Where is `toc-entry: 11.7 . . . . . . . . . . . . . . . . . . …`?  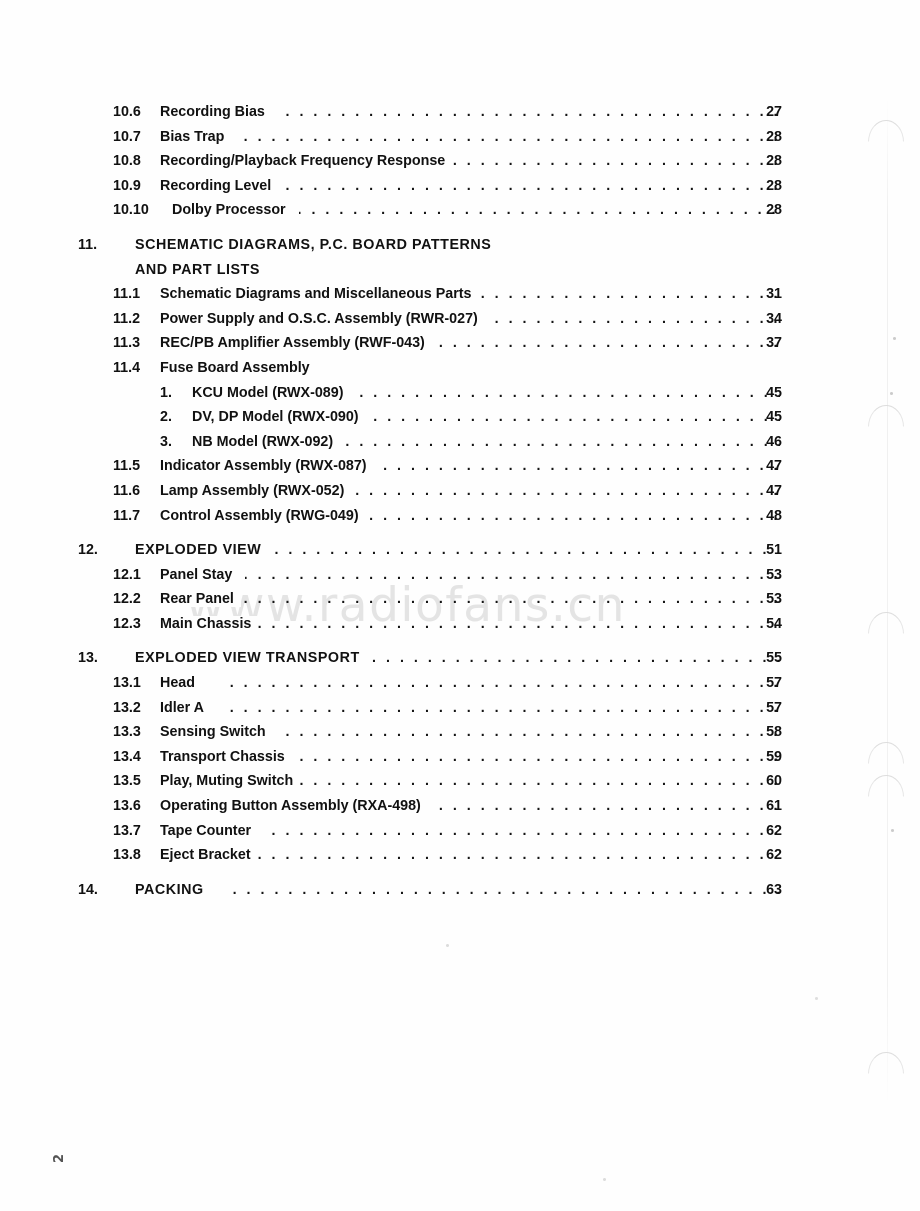
toc-entry: 11.7 . . . . . . . . . . . . . . . . . . … is located at coordinates (460, 520).